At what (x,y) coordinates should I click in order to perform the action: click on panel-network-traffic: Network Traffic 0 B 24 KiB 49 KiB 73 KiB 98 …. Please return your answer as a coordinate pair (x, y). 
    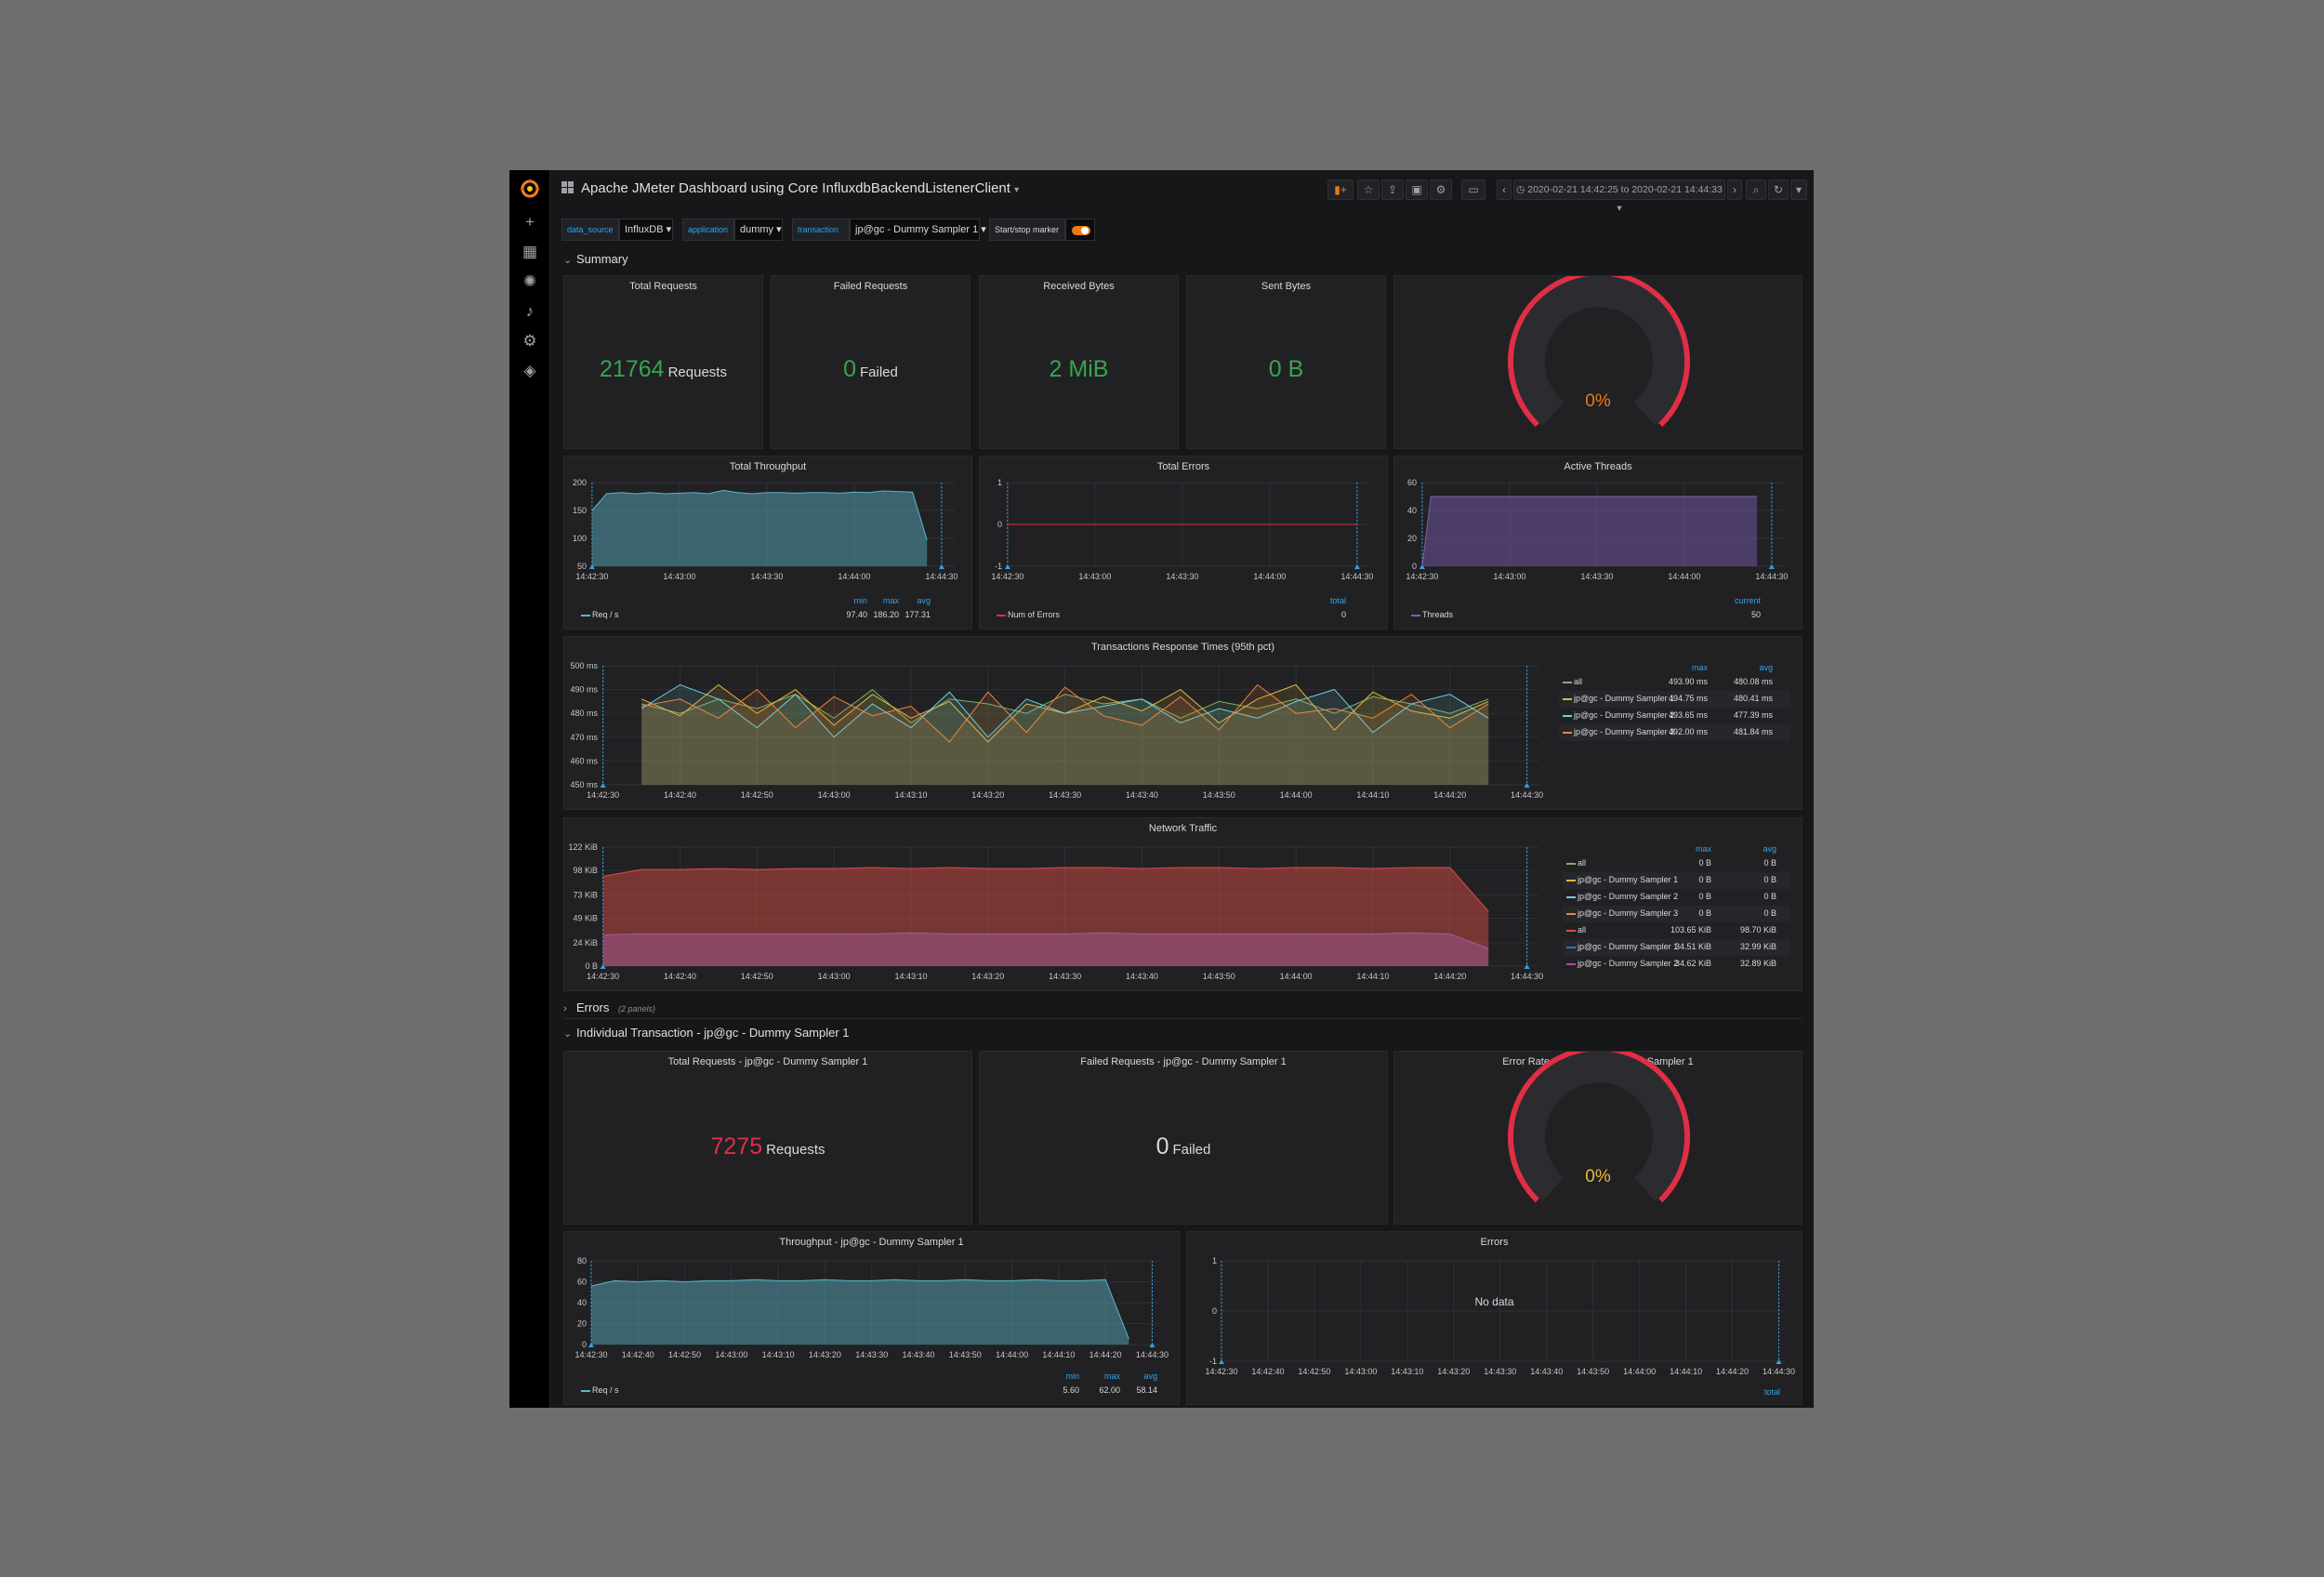
    Looking at the image, I should click on (1182, 904).